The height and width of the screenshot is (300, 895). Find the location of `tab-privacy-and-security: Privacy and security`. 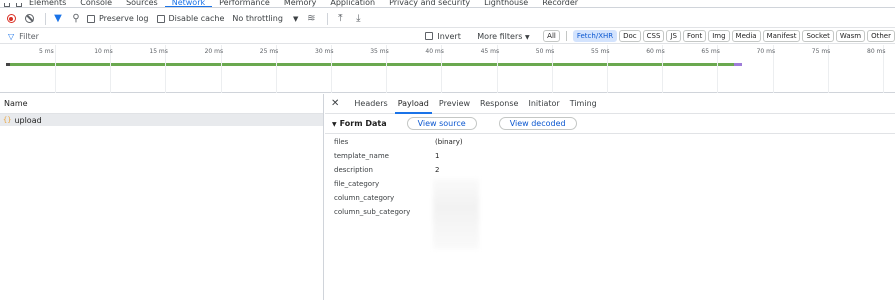

tab-privacy-and-security: Privacy and security is located at coordinates (429, 3).